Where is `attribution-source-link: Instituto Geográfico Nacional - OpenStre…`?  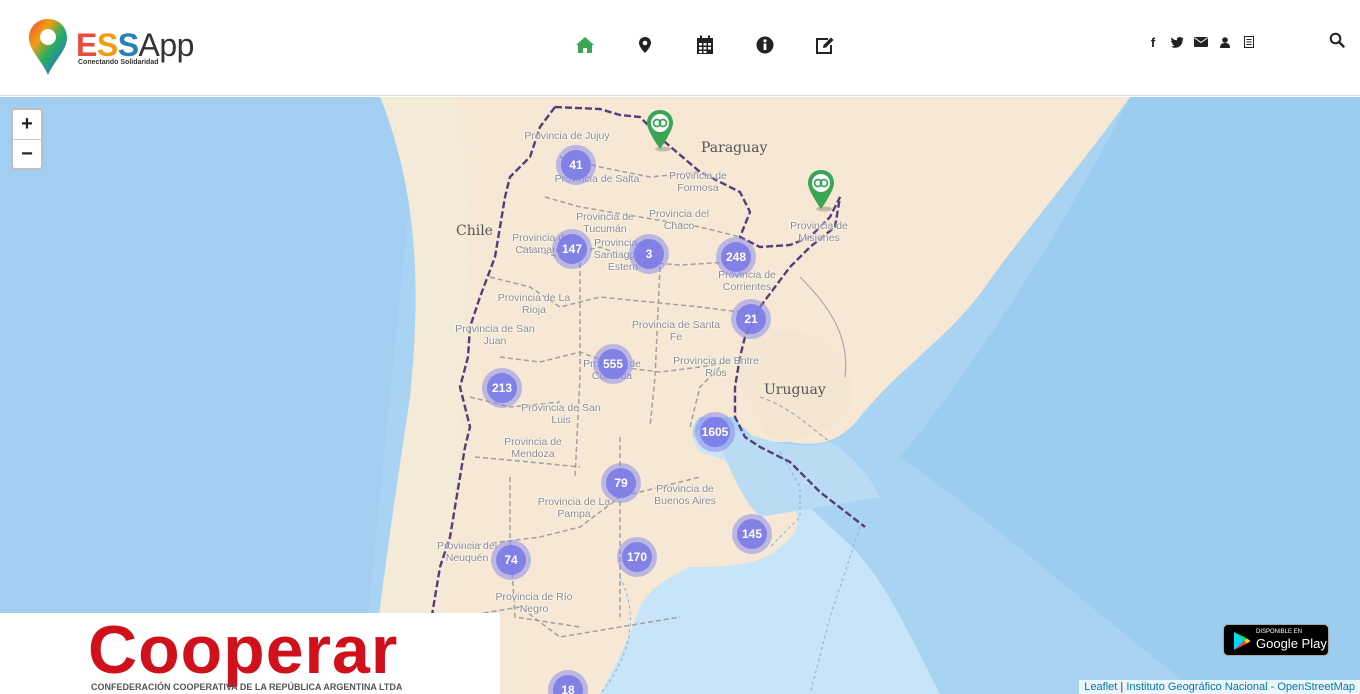 attribution-source-link: Instituto Geográfico Nacional - OpenStre… is located at coordinates (1240, 687).